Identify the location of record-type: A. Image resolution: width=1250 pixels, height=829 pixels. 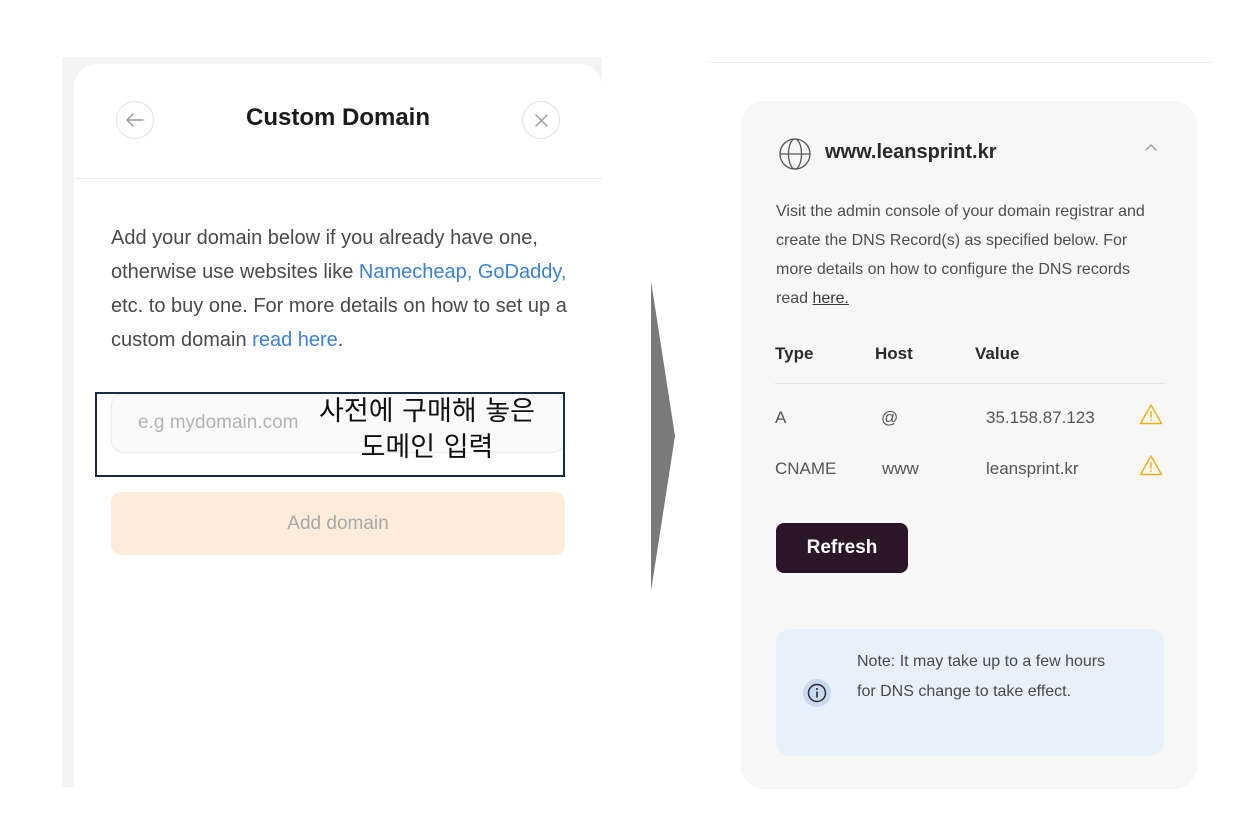
(781, 417).